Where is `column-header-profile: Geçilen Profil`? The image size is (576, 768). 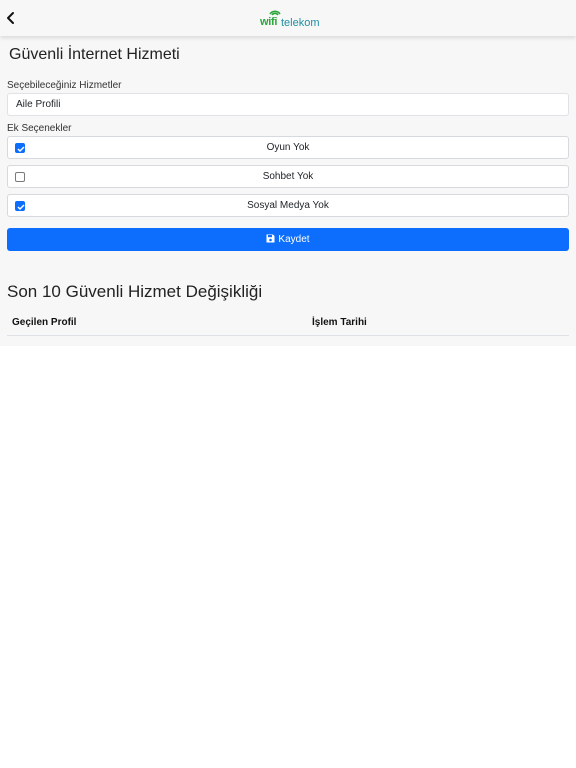 column-header-profile: Geçilen Profil is located at coordinates (44, 322).